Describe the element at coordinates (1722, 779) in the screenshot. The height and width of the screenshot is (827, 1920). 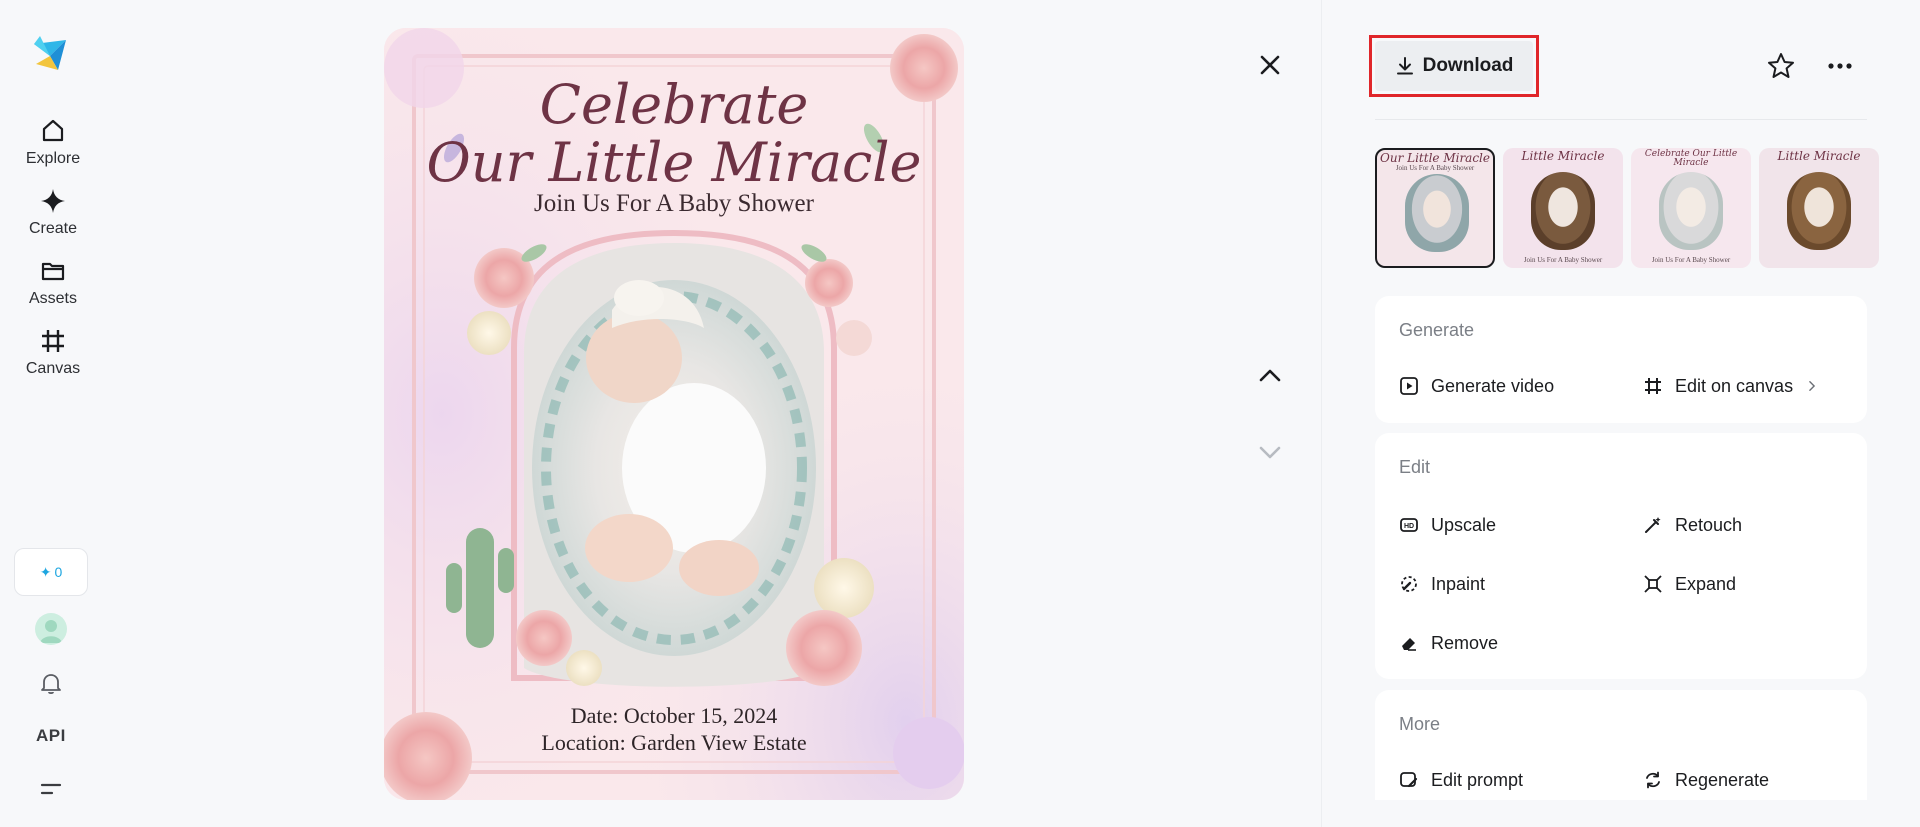
I see `regenerate-label: Regenerate` at that location.